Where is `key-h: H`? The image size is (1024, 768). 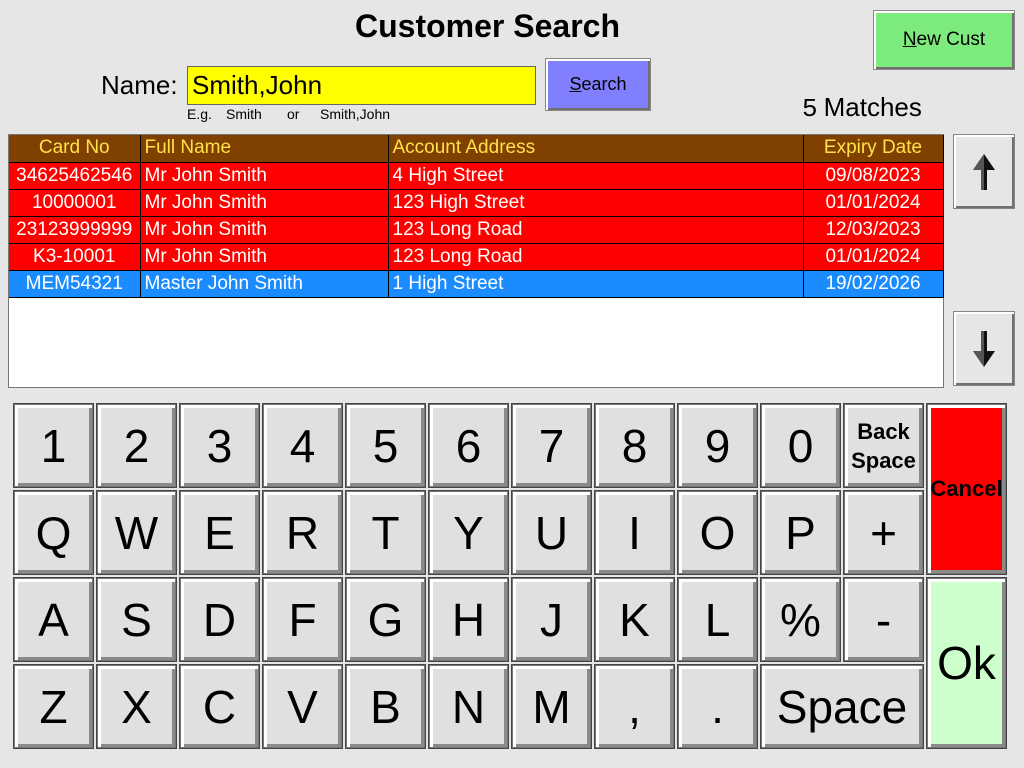 key-h: H is located at coordinates (468, 619).